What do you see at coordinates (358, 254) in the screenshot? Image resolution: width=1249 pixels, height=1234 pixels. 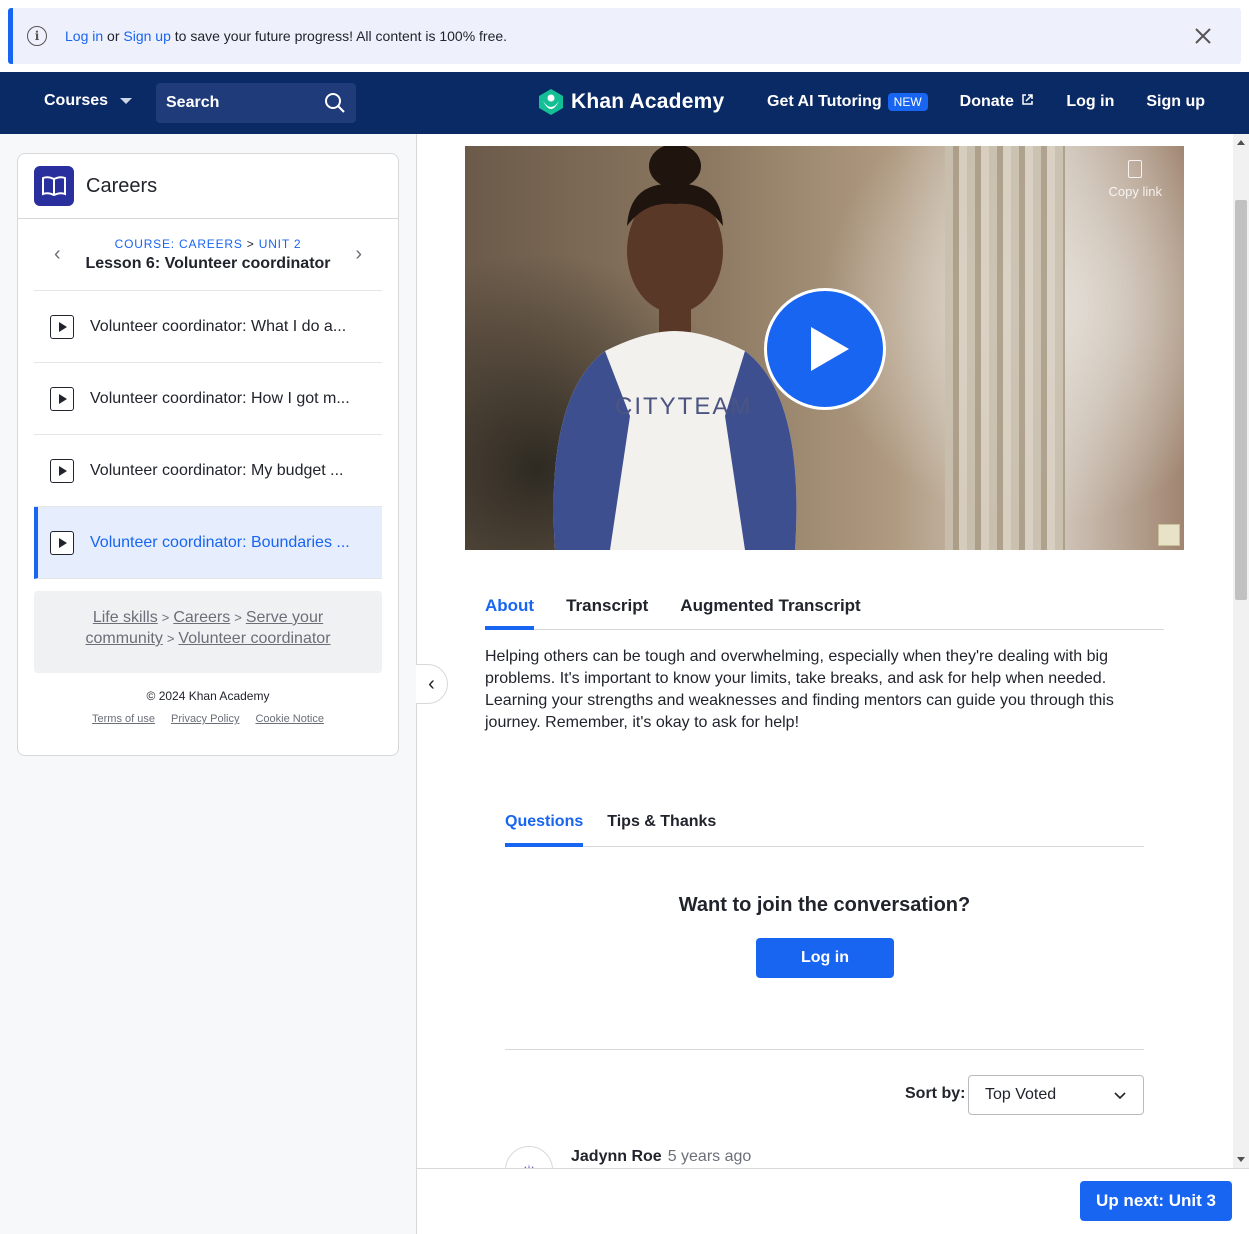 I see `next-lesson-icon: ›` at bounding box center [358, 254].